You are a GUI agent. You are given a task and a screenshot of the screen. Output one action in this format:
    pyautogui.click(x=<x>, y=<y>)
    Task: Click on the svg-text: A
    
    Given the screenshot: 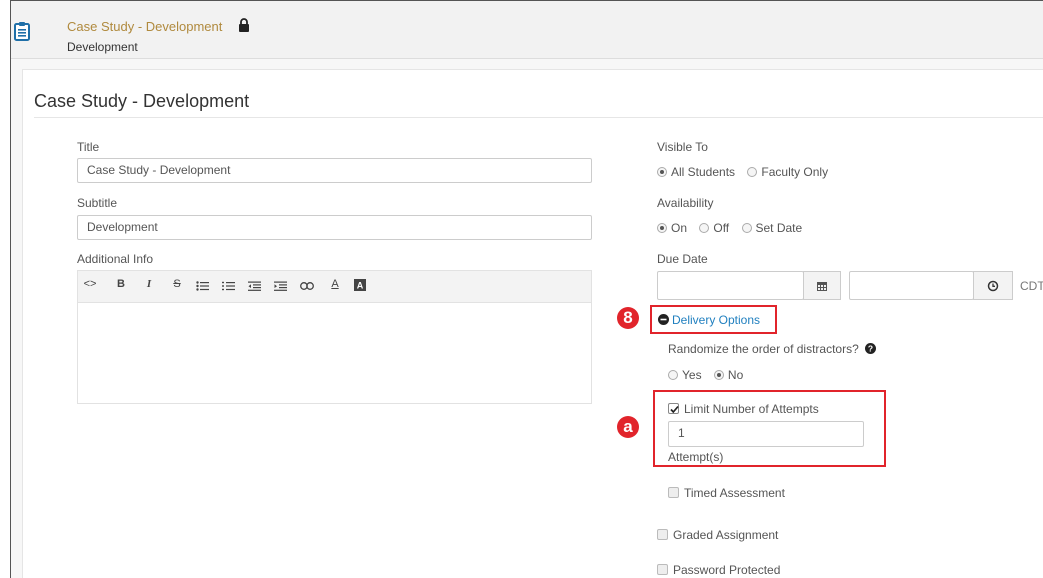 What is the action you would take?
    pyautogui.click(x=360, y=286)
    